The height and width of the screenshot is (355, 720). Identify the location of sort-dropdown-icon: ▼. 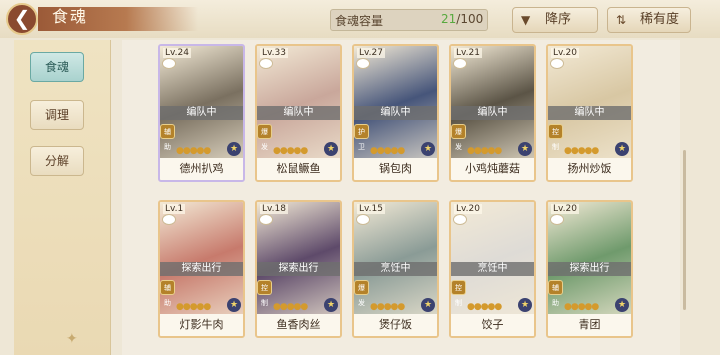
(526, 20).